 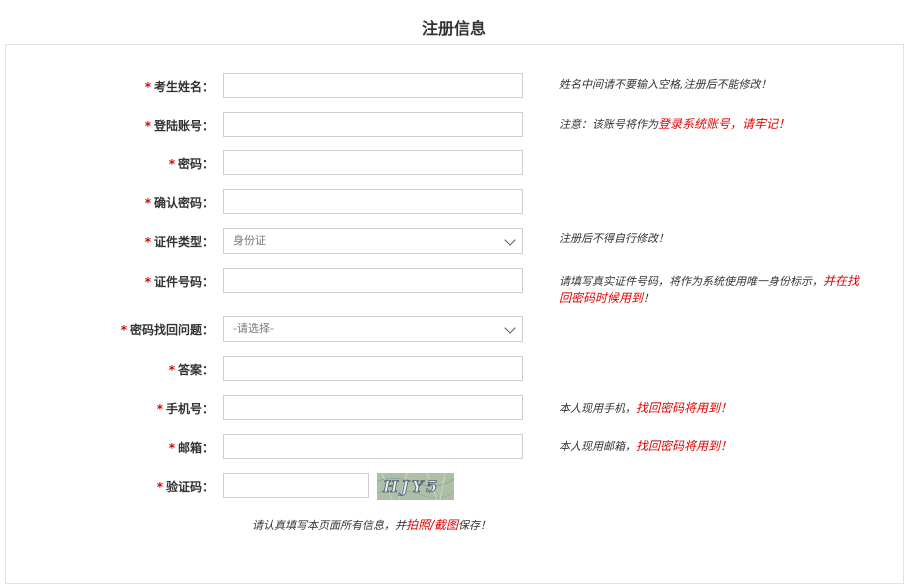 I want to click on email-label-text: 邮箱：, so click(x=195, y=448).